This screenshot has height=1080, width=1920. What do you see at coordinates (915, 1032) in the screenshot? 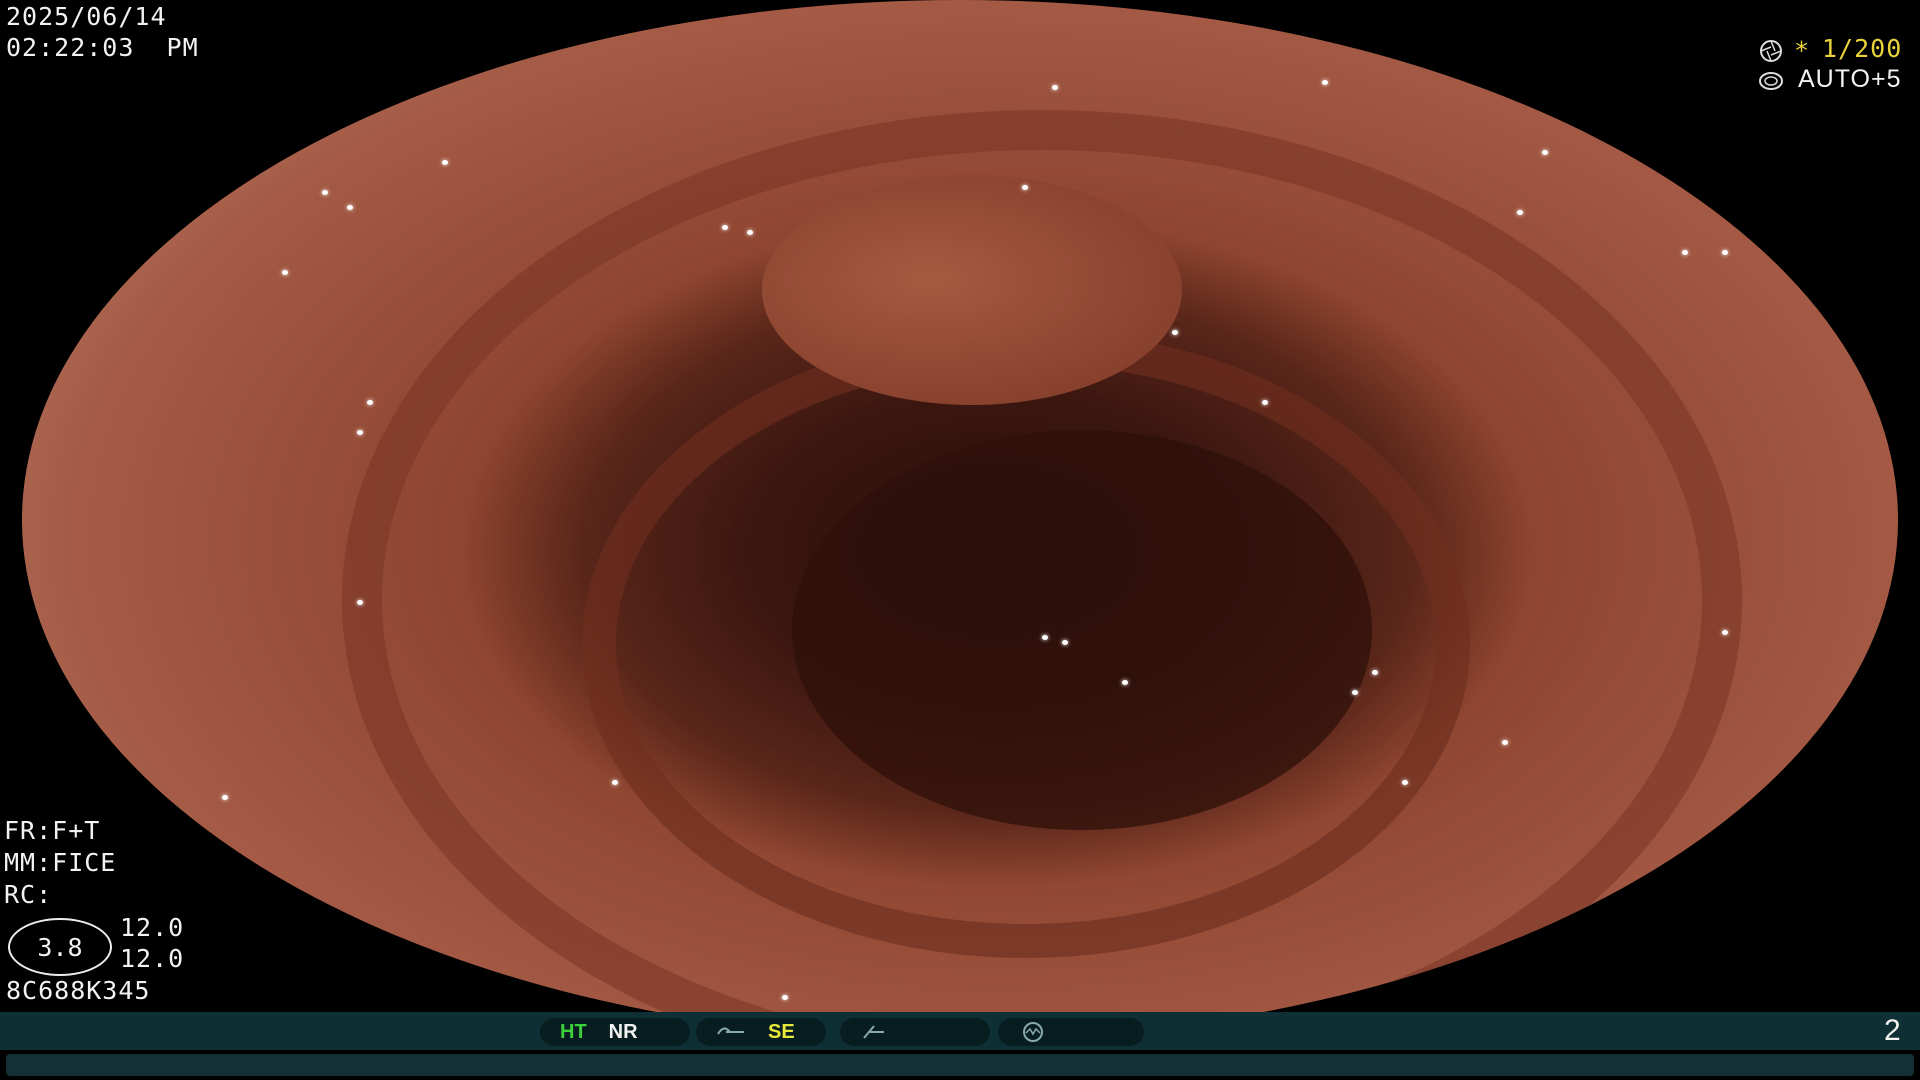
I see `color-pill` at bounding box center [915, 1032].